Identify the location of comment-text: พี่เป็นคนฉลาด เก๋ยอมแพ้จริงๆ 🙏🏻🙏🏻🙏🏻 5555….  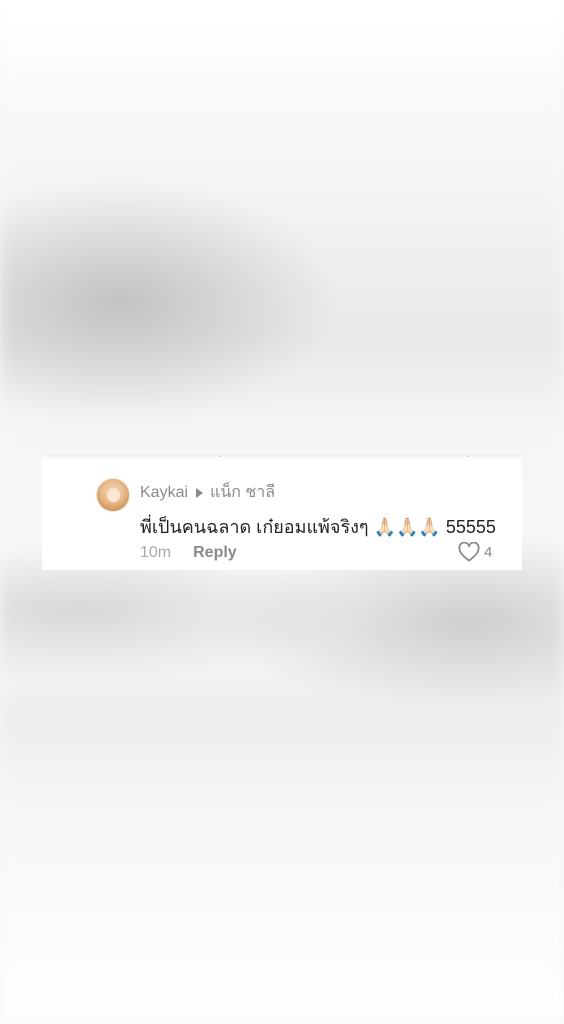
(318, 527).